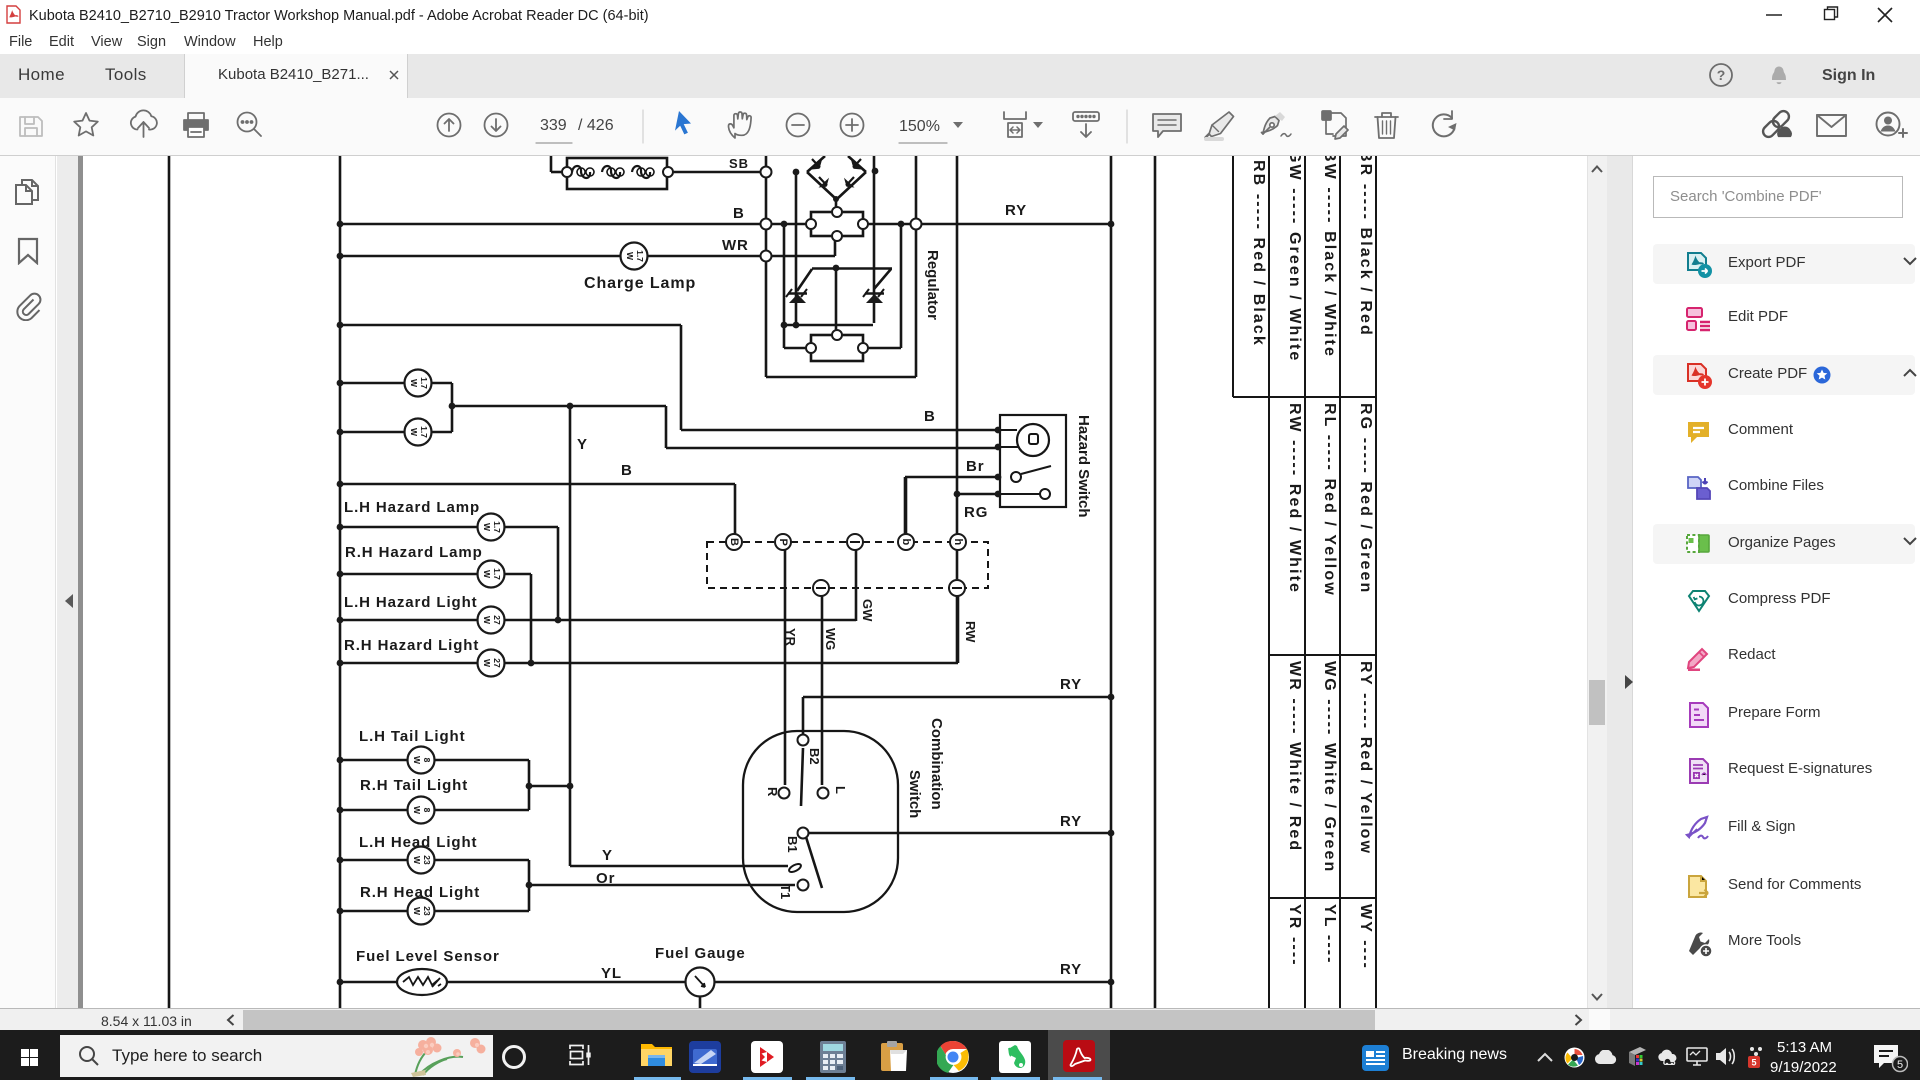  What do you see at coordinates (772, 792) in the screenshot?
I see `svg-text: R` at bounding box center [772, 792].